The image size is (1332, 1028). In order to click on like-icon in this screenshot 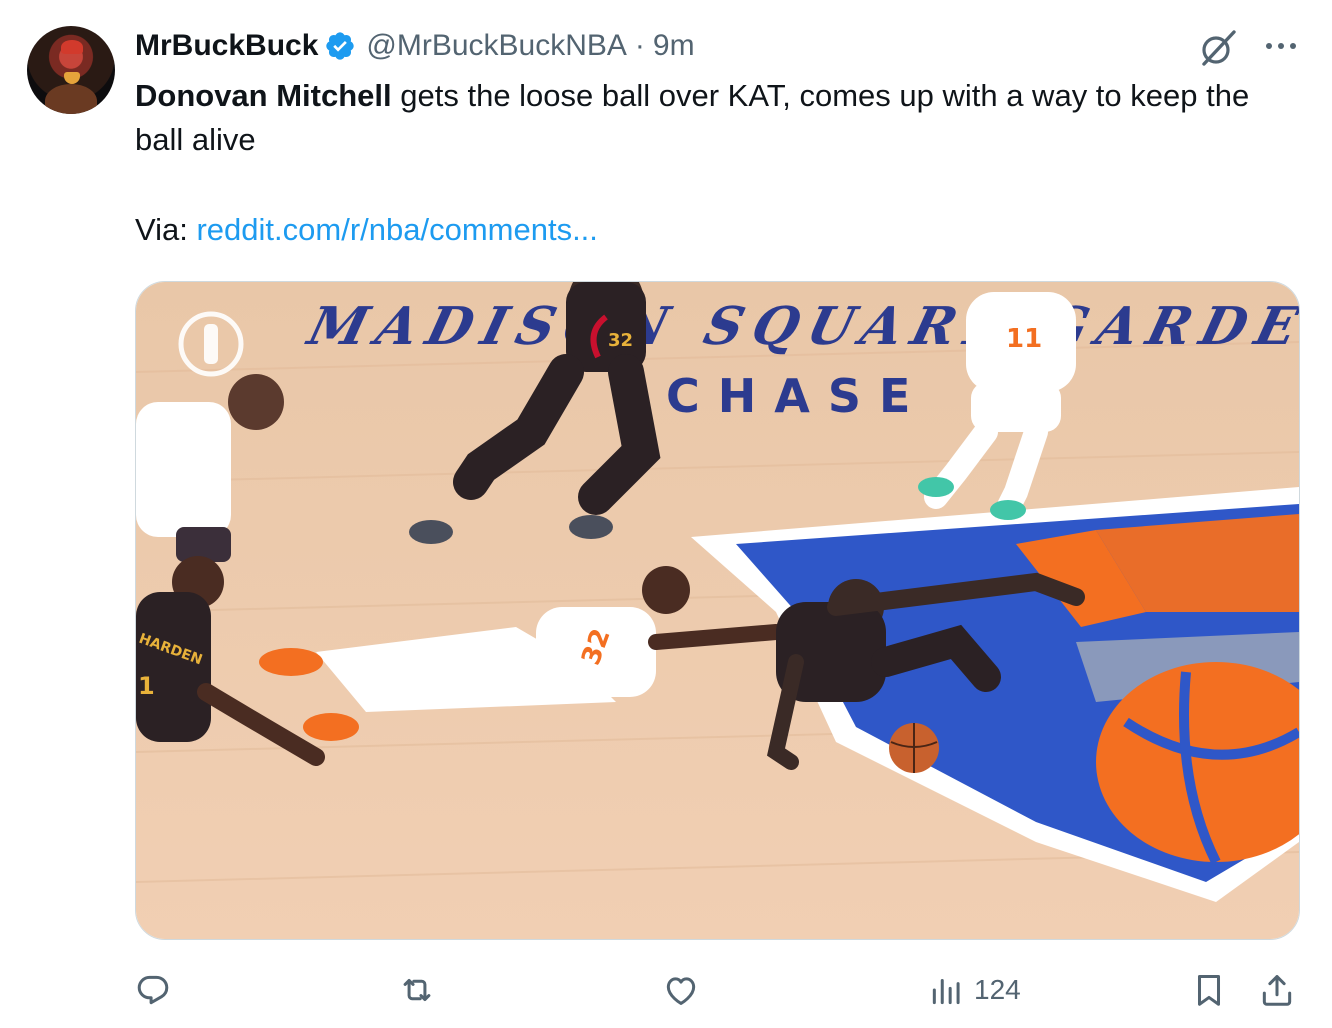, I will do `click(681, 991)`.